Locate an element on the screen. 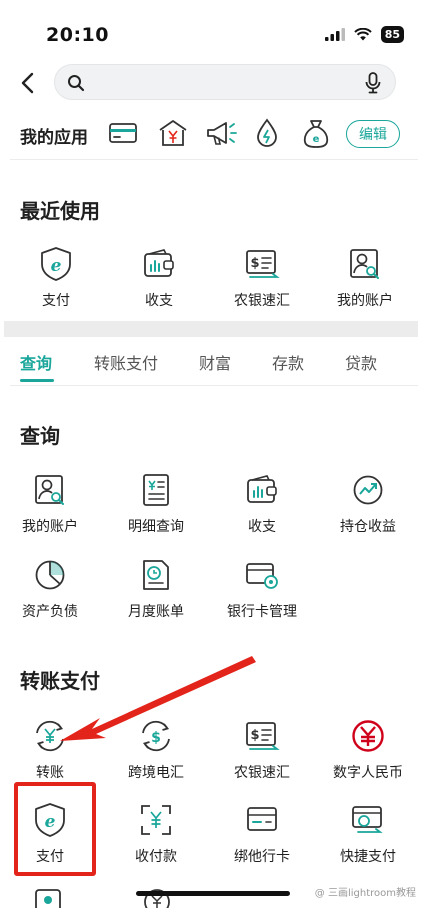 This screenshot has width=428, height=911. query-item-statement: 明细查询 is located at coordinates (156, 503).